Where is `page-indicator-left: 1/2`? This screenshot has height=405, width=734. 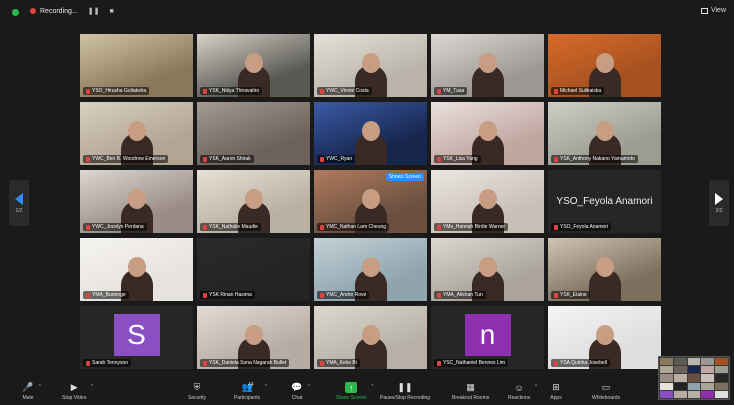 page-indicator-left: 1/2 is located at coordinates (19, 210).